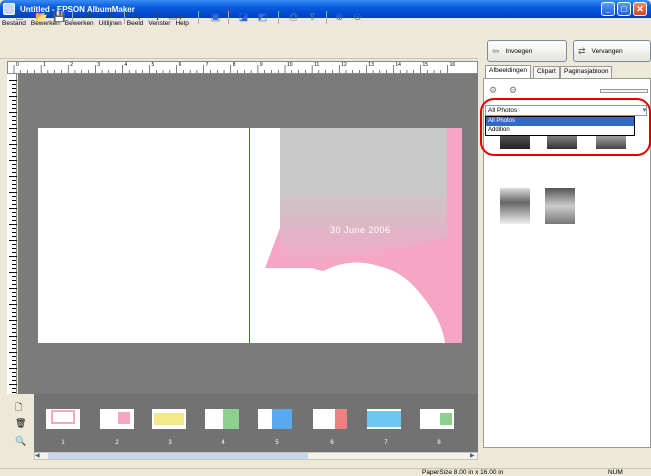 This screenshot has width=651, height=476. I want to click on ruler-label: 16, so click(452, 65).